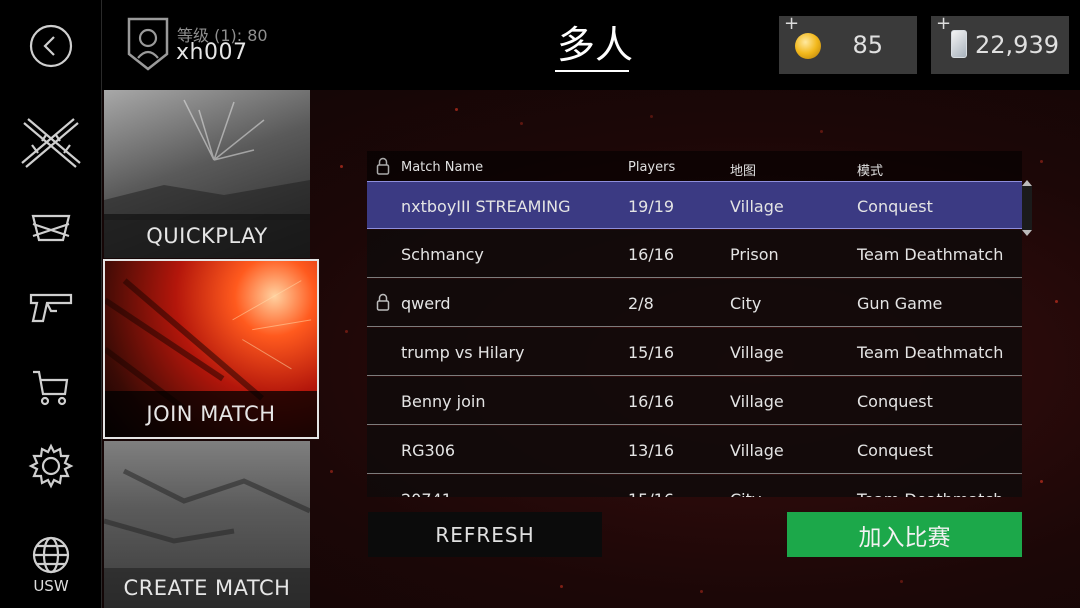  I want to click on back-button, so click(51, 46).